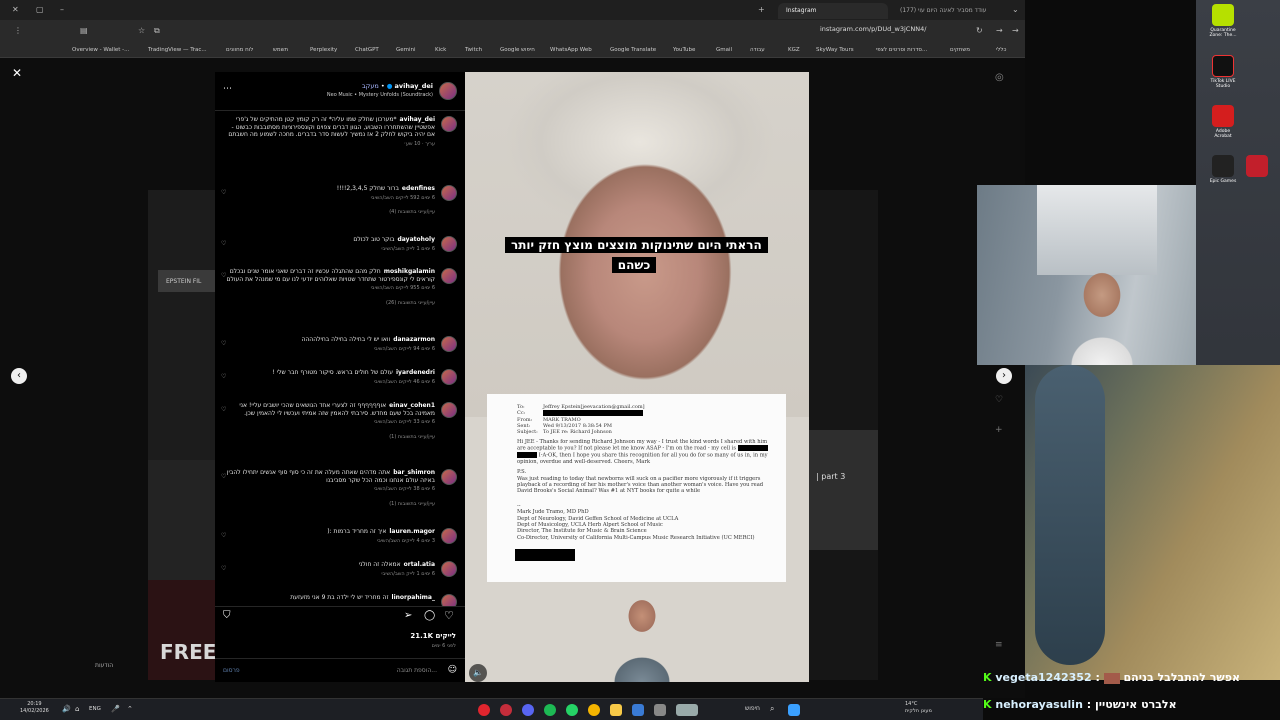 This screenshot has height=720, width=1280. Describe the element at coordinates (17, 73) in the screenshot. I see `close-icon: ✕` at that location.